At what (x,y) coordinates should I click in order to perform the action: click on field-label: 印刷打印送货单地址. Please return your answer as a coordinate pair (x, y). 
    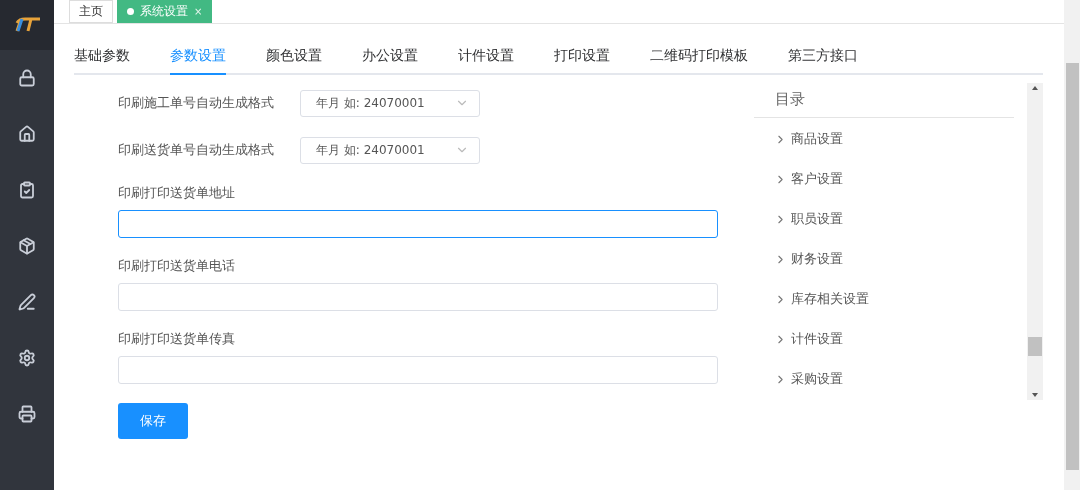
    Looking at the image, I should click on (177, 193).